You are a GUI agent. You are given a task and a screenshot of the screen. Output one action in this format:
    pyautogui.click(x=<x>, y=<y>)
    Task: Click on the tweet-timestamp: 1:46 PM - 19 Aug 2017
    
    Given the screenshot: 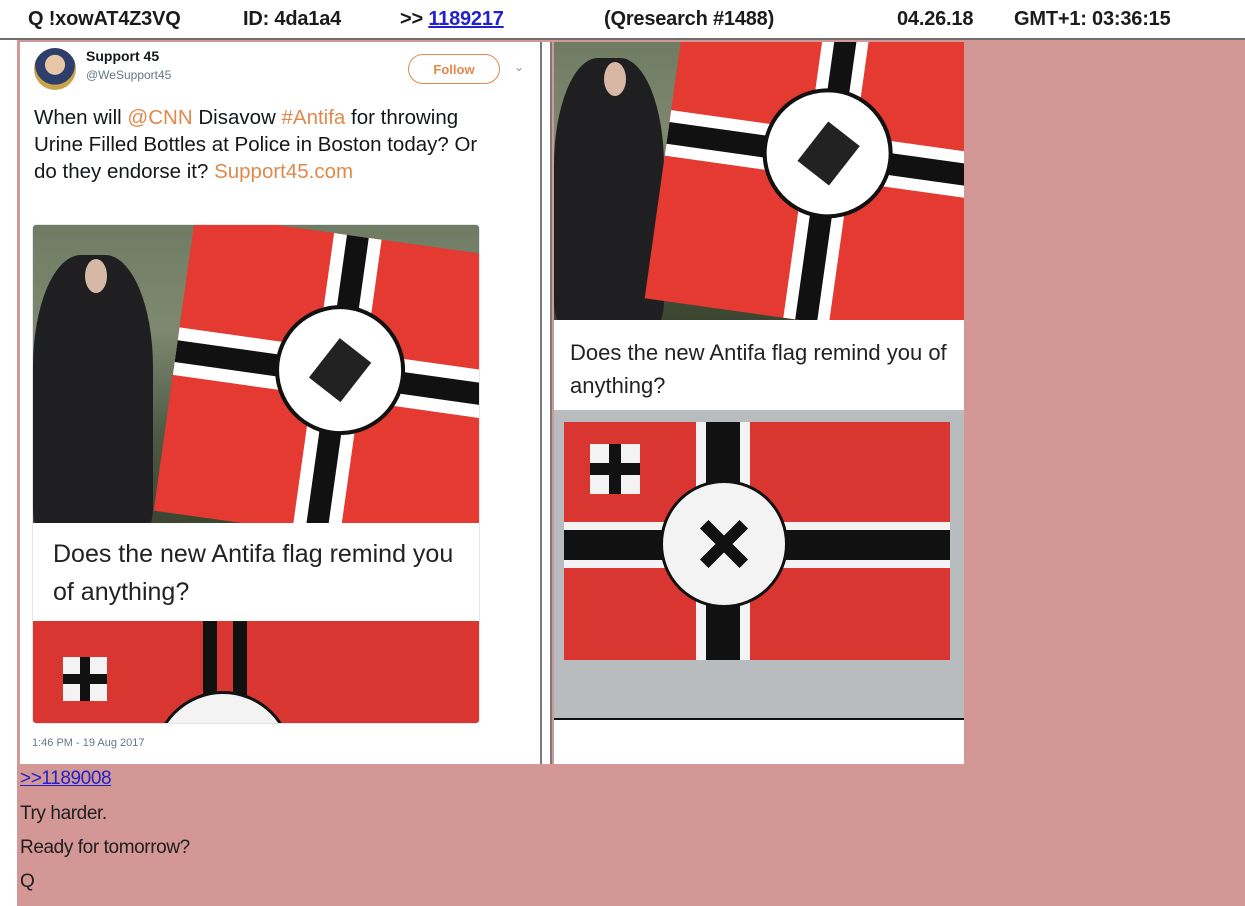 What is the action you would take?
    pyautogui.click(x=88, y=743)
    